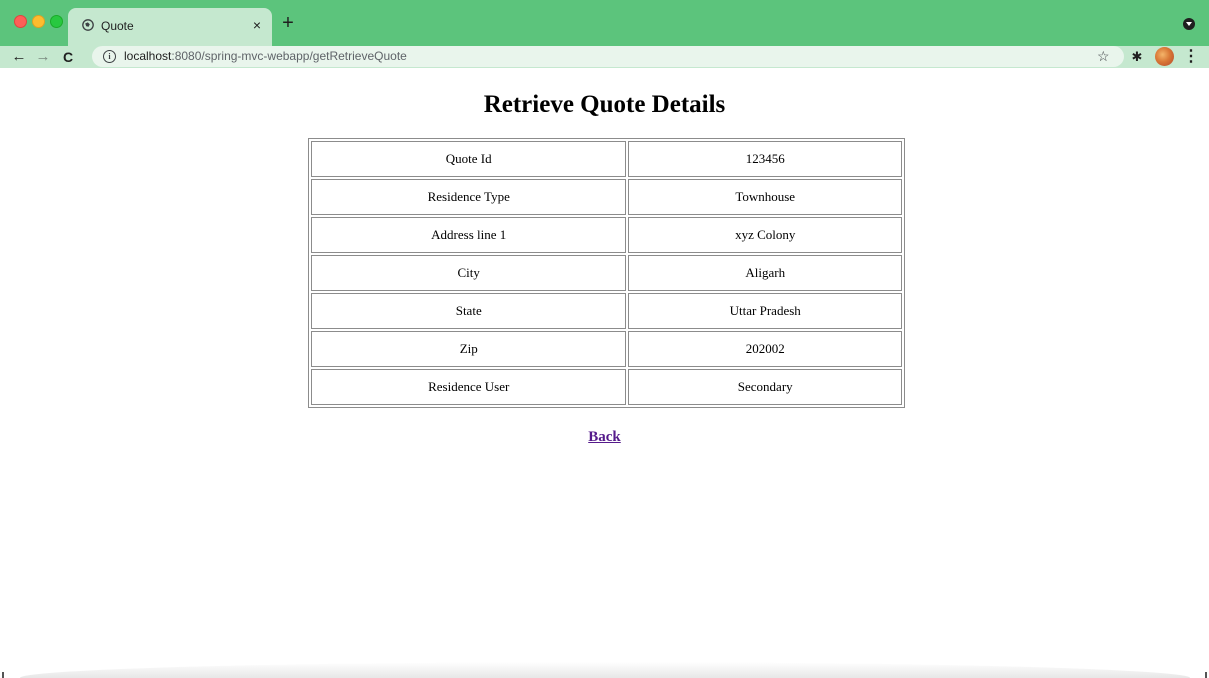 The height and width of the screenshot is (678, 1209). I want to click on window-corner-right, so click(1206, 675).